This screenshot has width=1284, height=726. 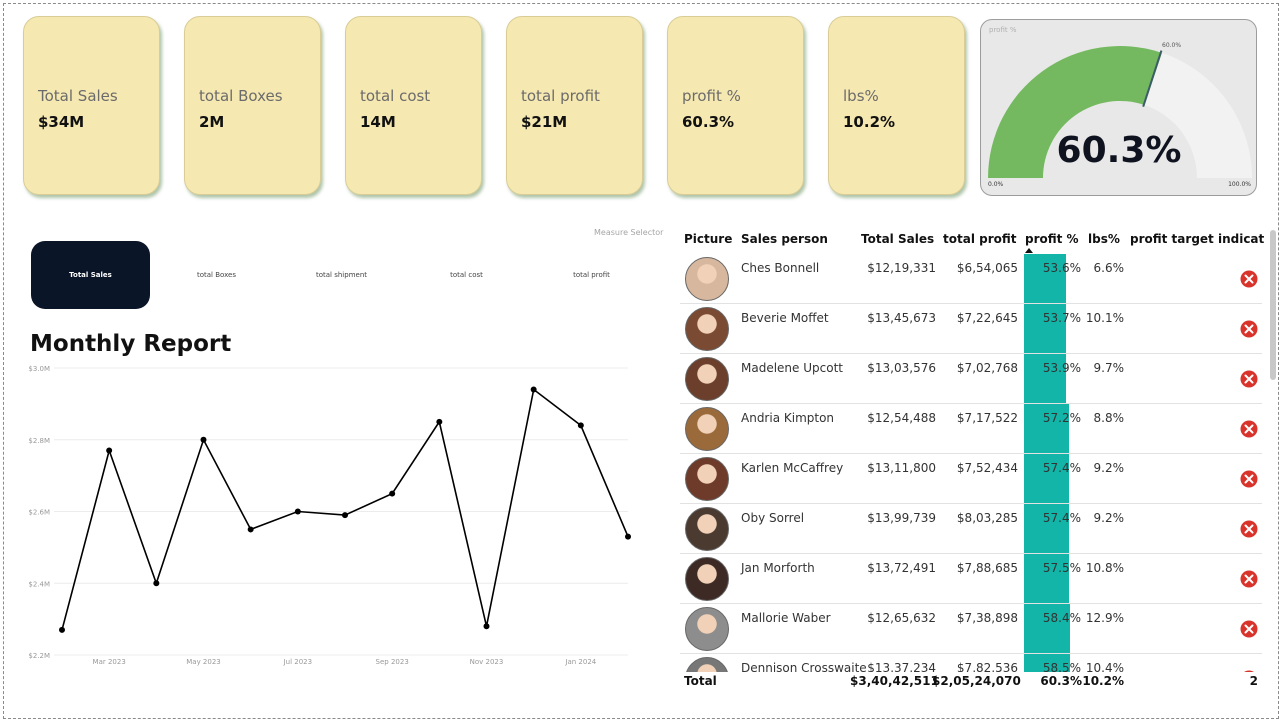 I want to click on table-row: Ches Bonnell $12,19,331 $6,54,065 53.6% 6.6%, so click(x=971, y=279).